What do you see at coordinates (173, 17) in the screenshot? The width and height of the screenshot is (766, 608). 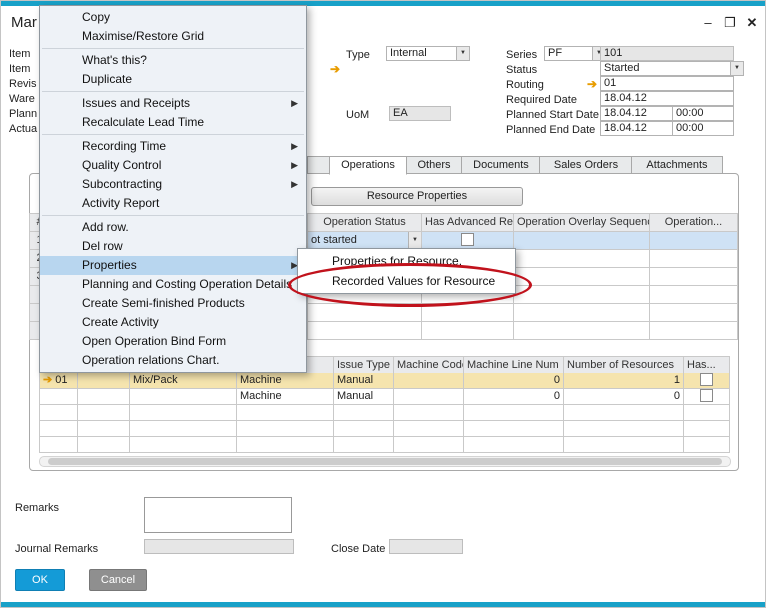 I see `menu-item-copy: Copy` at bounding box center [173, 17].